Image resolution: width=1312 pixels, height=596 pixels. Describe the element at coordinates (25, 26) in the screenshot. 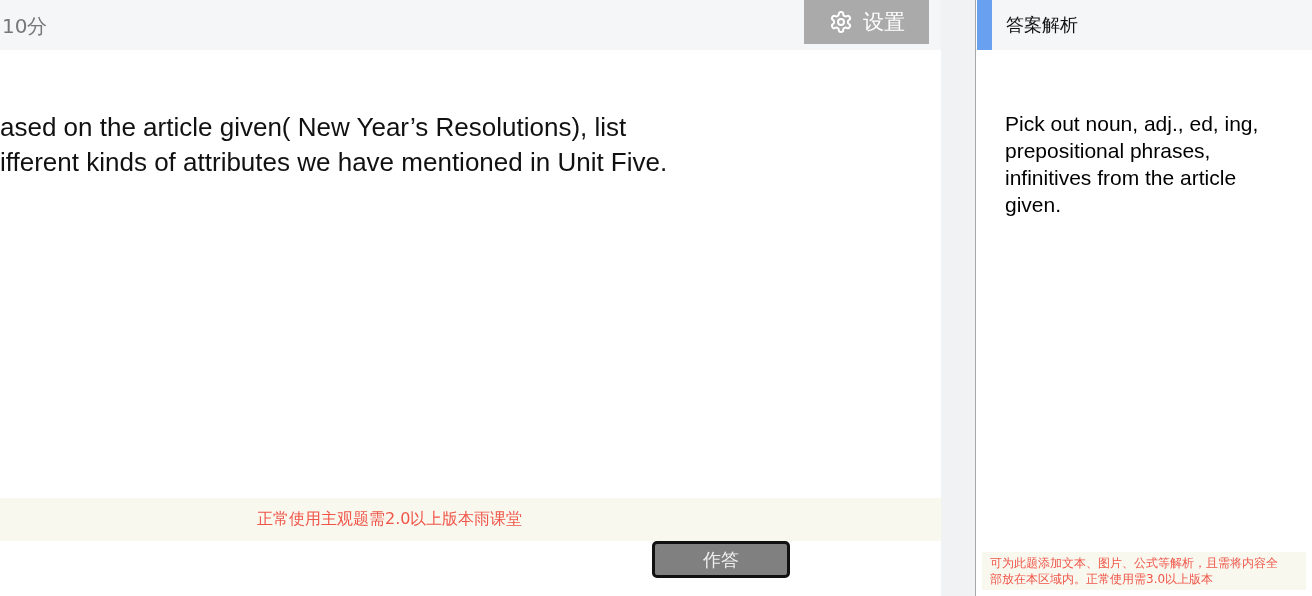

I see `score-text: 10分` at that location.